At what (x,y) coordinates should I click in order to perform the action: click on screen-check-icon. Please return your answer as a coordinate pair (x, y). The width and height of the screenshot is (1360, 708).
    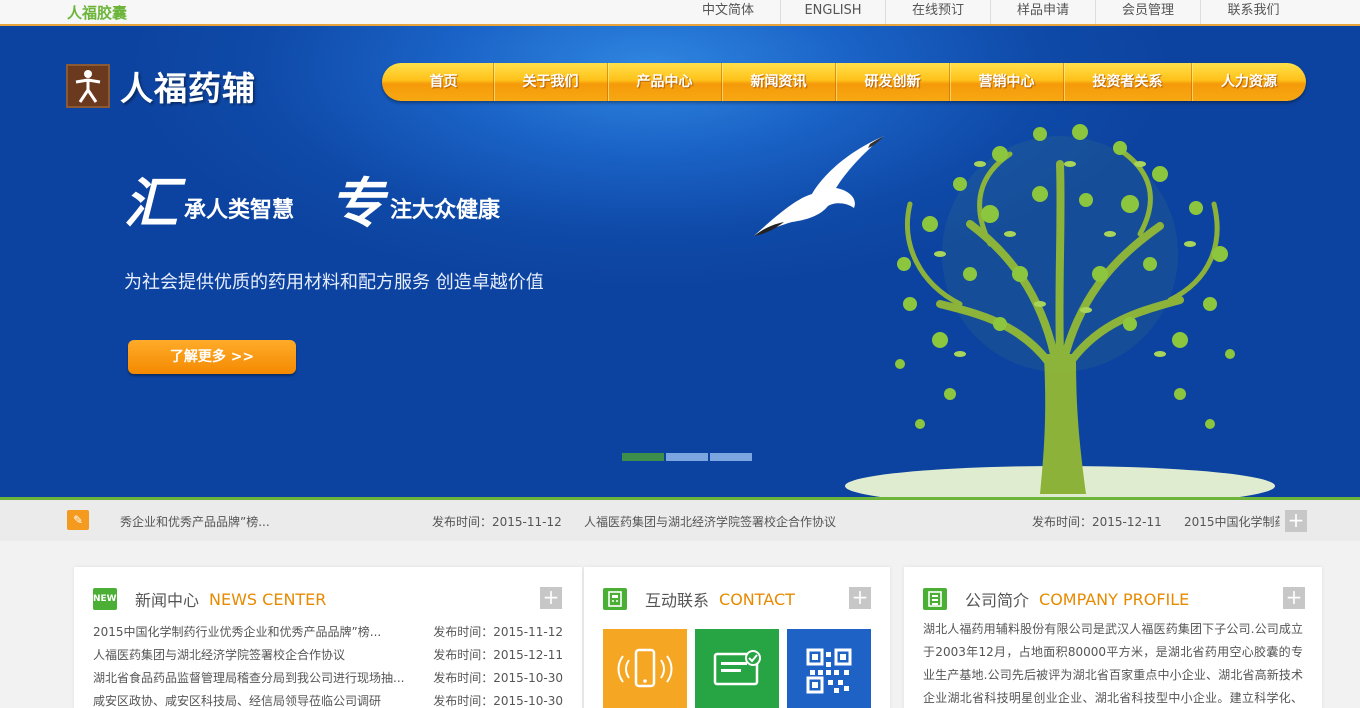
    Looking at the image, I should click on (737, 668).